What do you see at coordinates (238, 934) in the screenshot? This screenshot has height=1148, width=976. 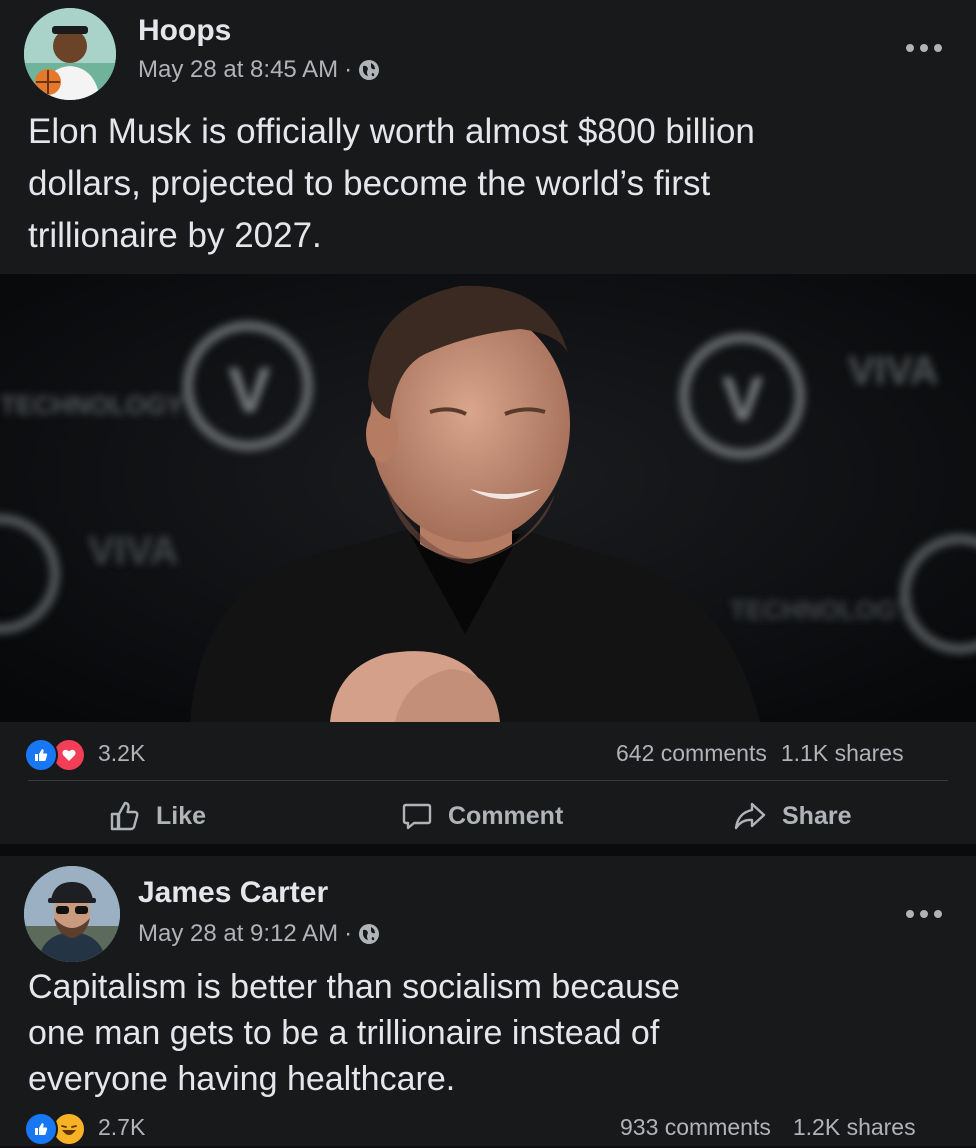 I see `post-timestamp: May 28 at 9:12 AM` at bounding box center [238, 934].